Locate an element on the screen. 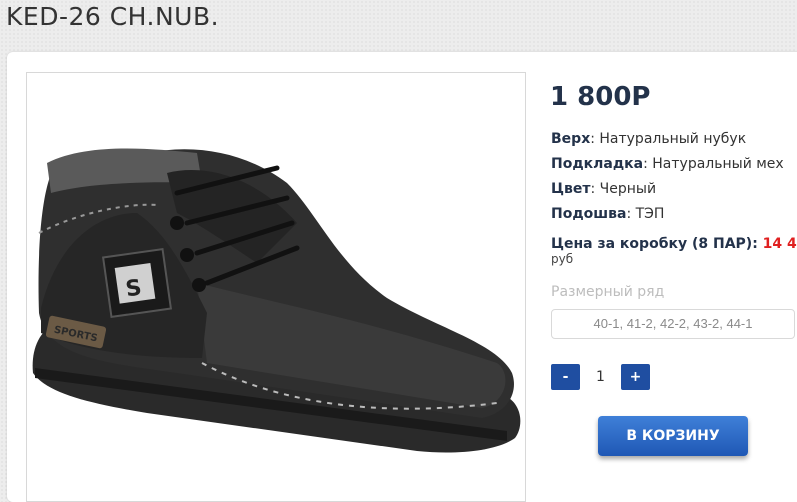  quantity-increase-button: + is located at coordinates (635, 377).